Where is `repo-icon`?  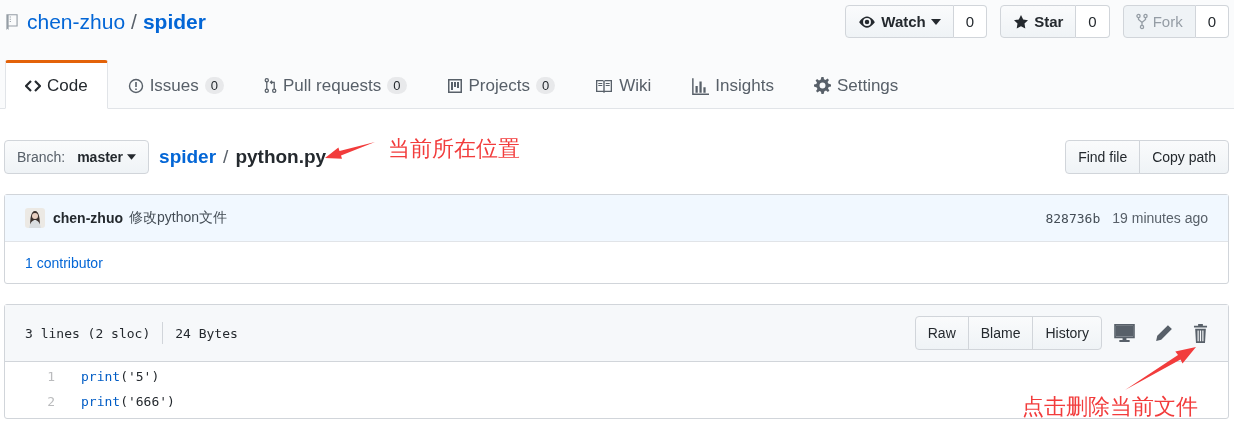 repo-icon is located at coordinates (12, 21).